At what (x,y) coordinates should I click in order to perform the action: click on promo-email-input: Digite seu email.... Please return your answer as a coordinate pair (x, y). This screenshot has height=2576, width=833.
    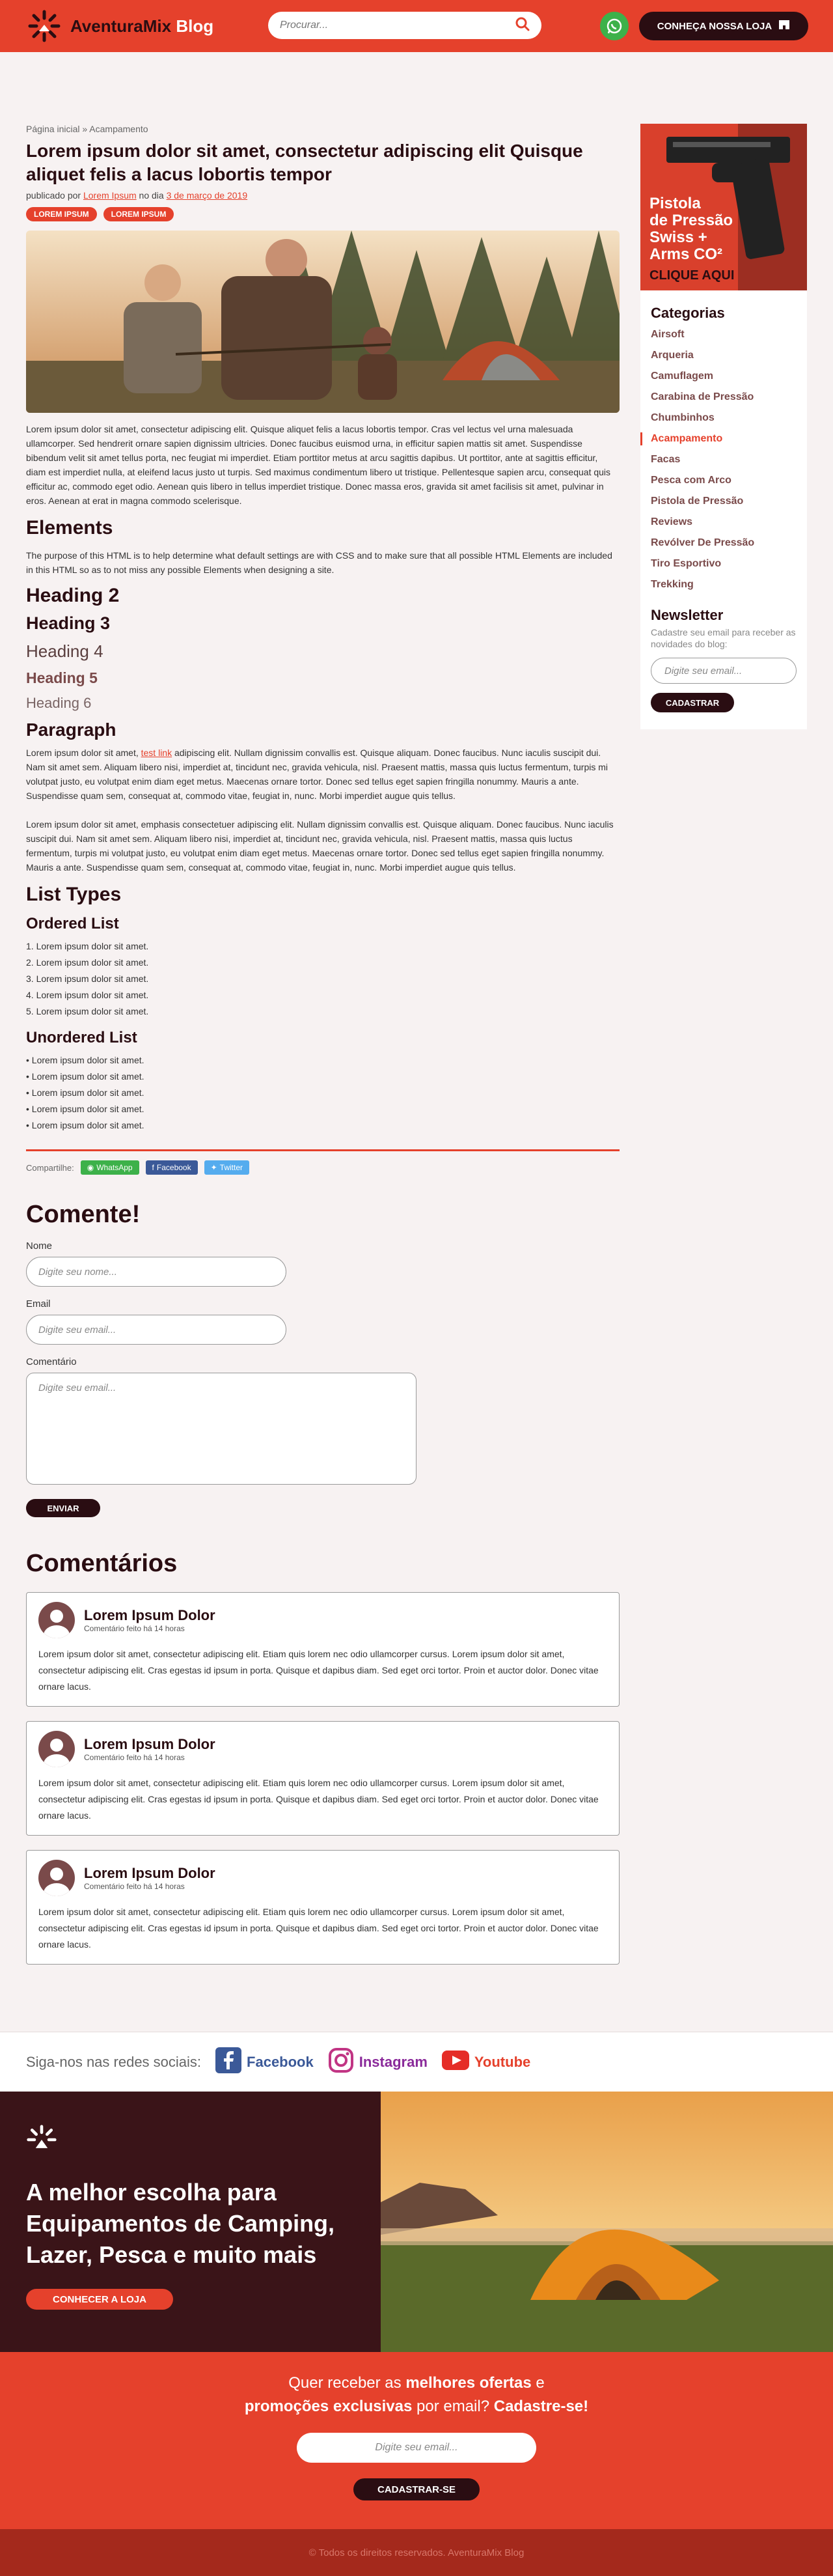
    Looking at the image, I should click on (416, 2448).